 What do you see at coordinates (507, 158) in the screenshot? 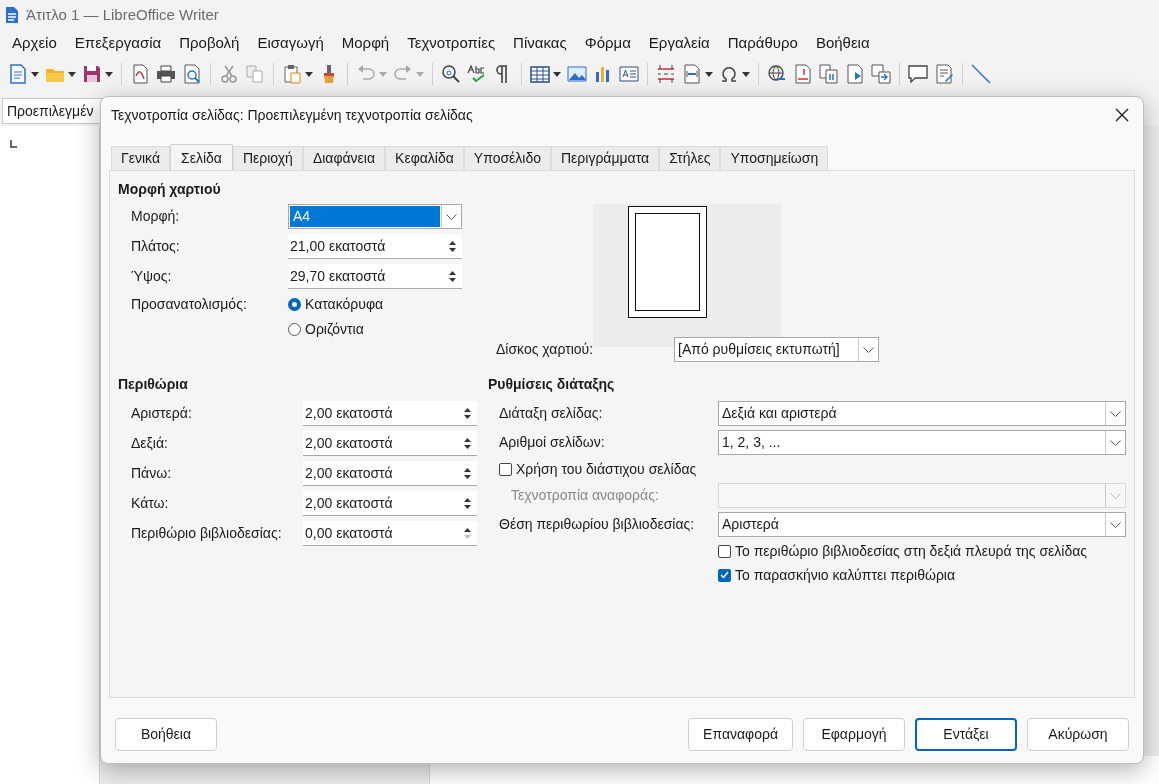
I see `tab: Υποσέλιδο` at bounding box center [507, 158].